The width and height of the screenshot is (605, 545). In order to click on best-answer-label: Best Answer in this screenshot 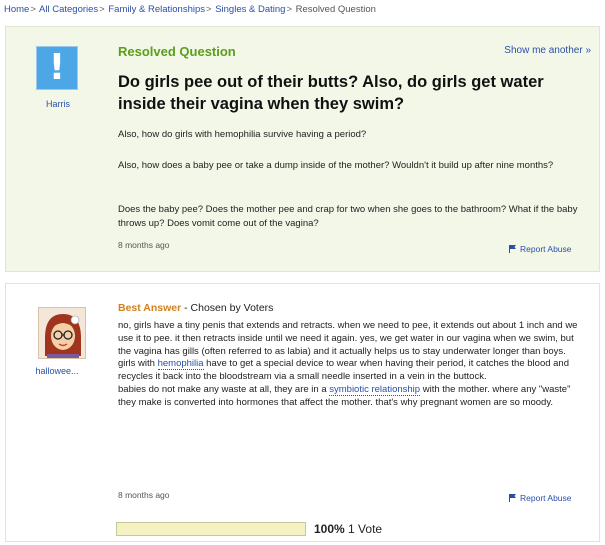, I will do `click(150, 308)`.